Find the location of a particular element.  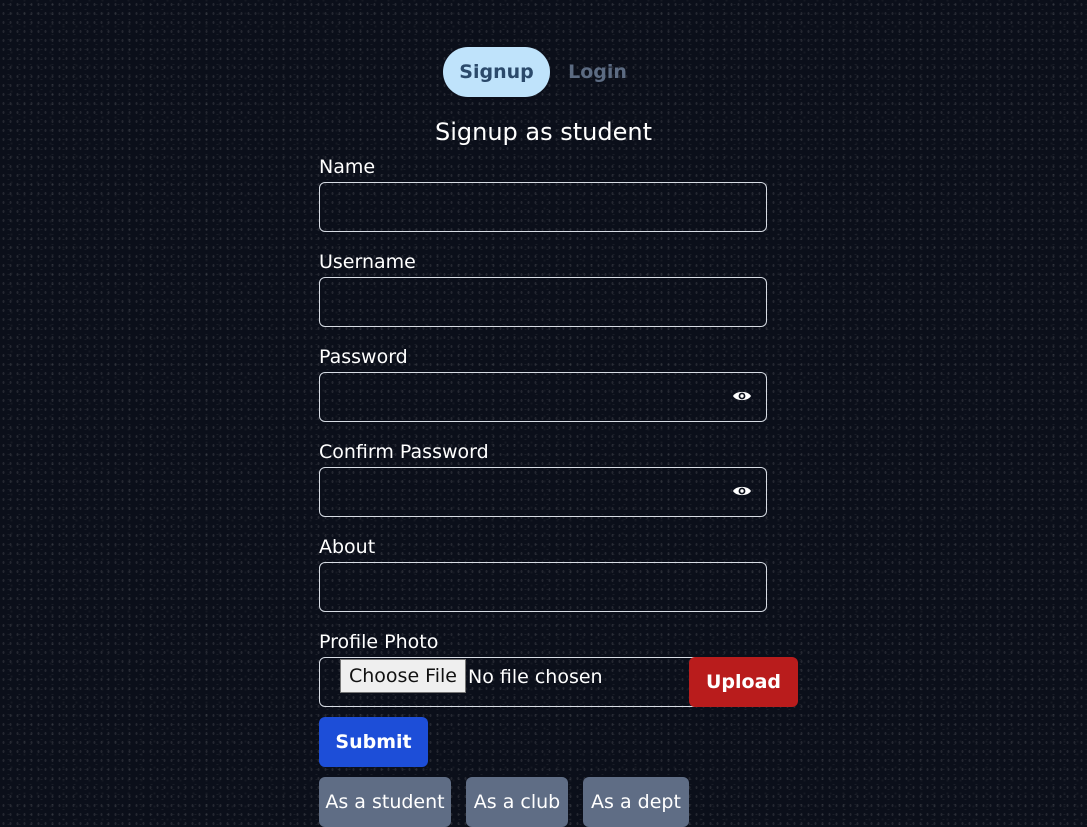

name-field-box is located at coordinates (543, 207).